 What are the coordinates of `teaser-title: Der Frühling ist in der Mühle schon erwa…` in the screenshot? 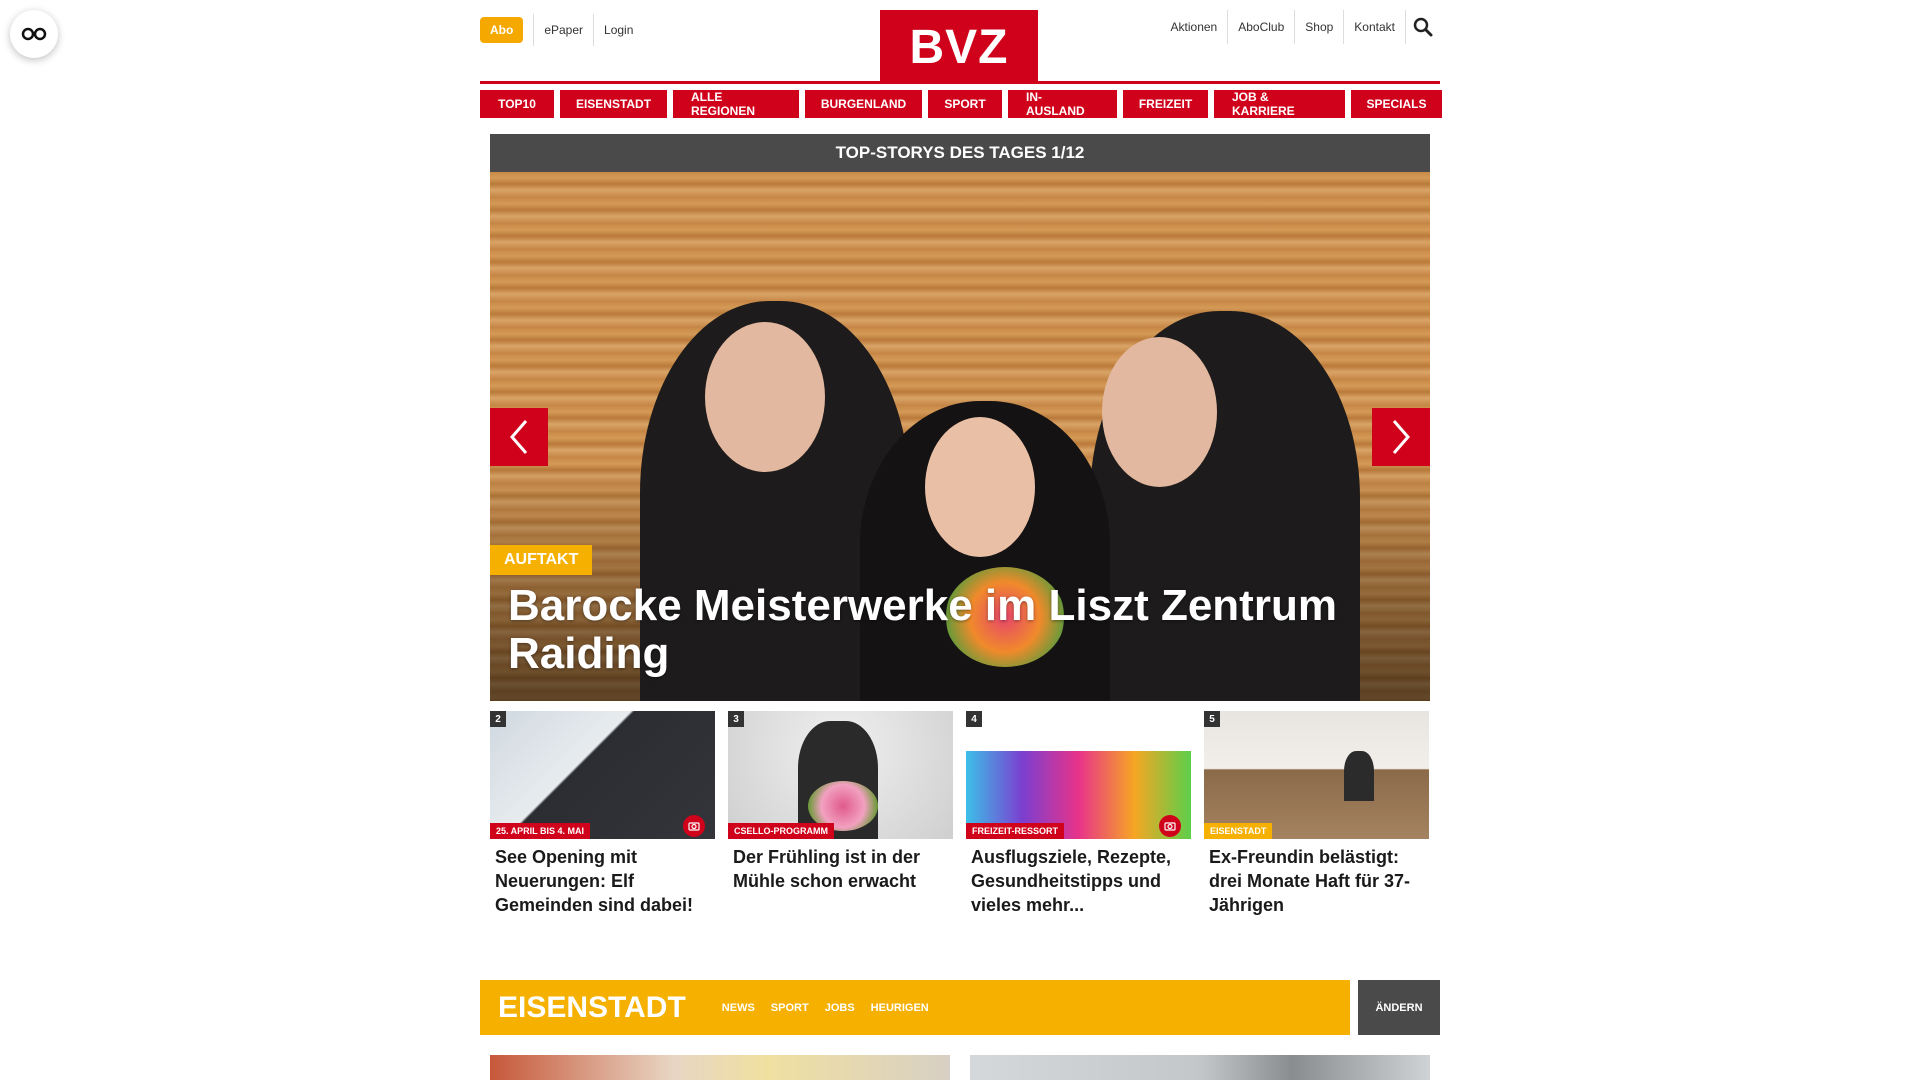 It's located at (840, 866).